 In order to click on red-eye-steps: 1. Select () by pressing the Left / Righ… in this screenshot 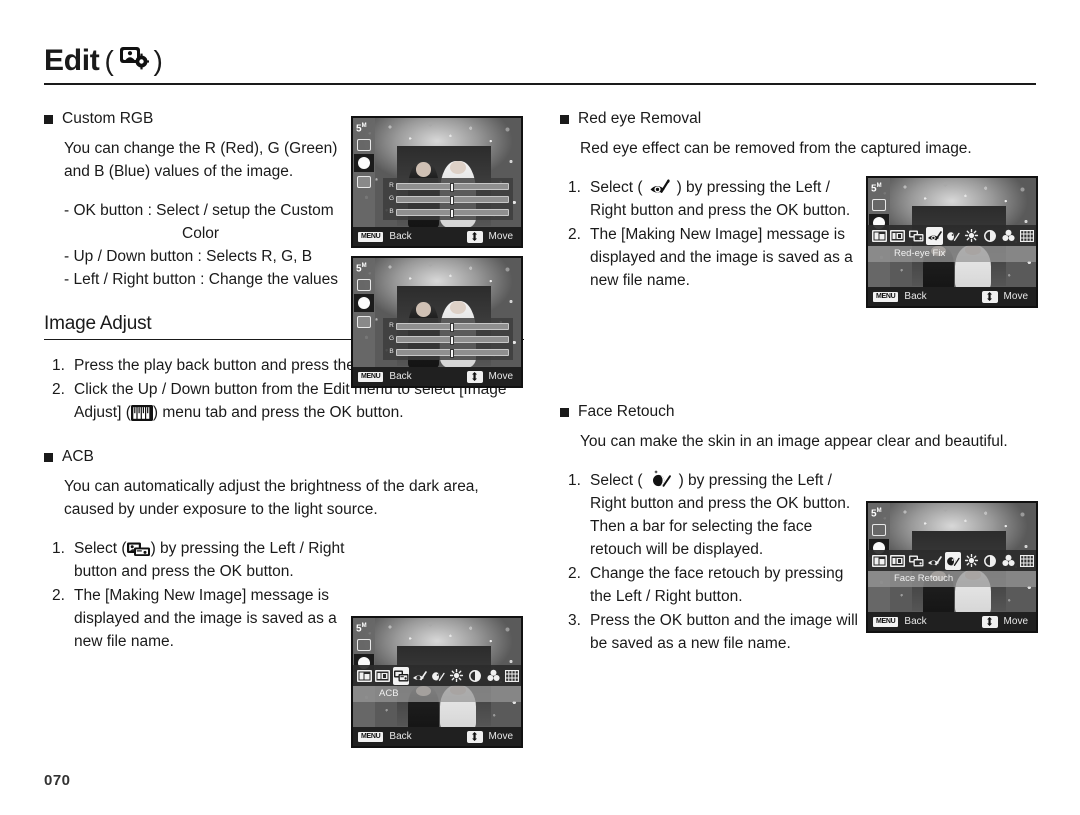, I will do `click(718, 234)`.